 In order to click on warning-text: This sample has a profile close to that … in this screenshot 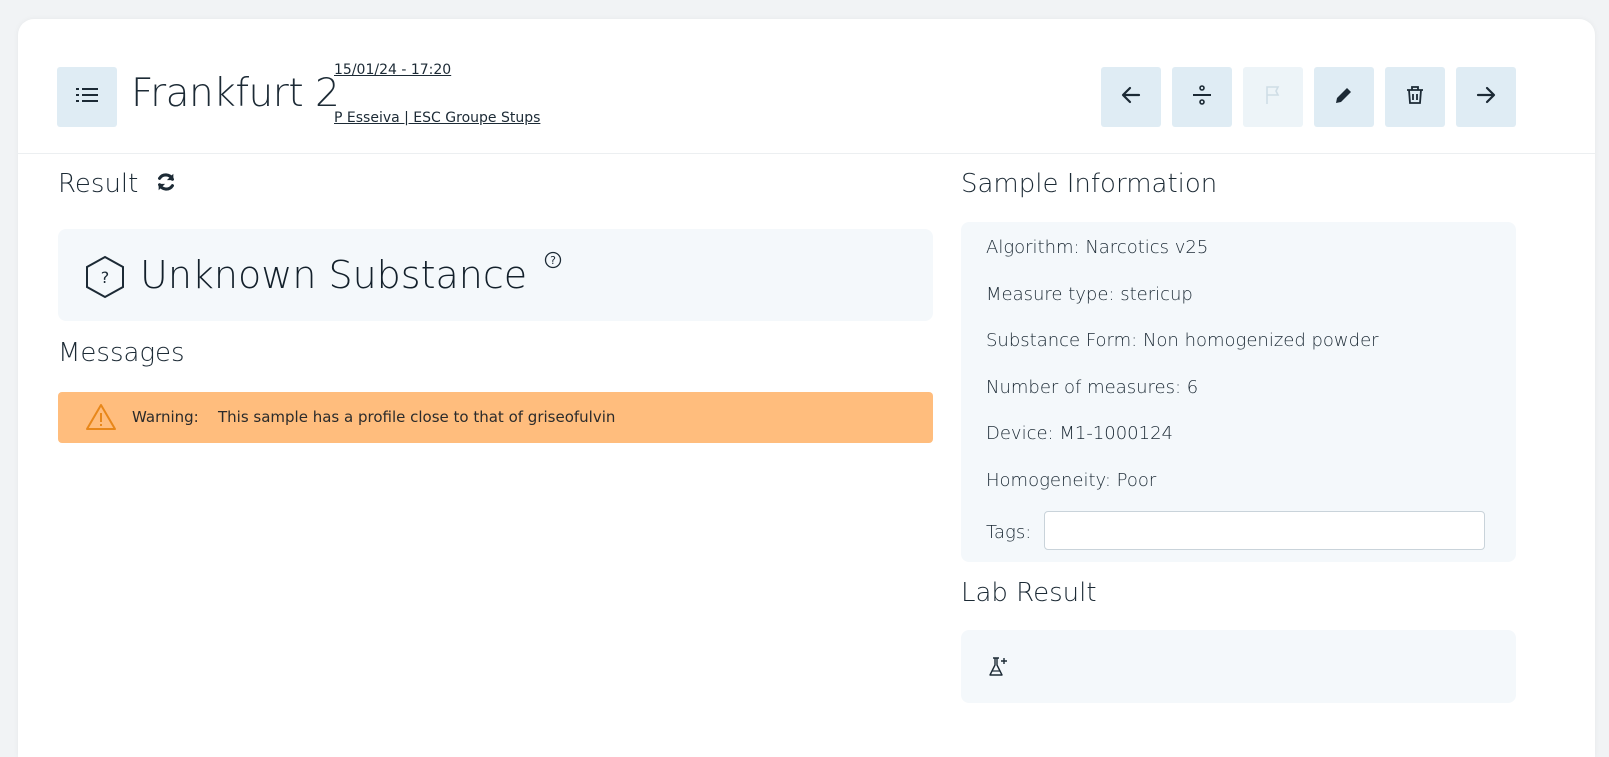, I will do `click(417, 417)`.